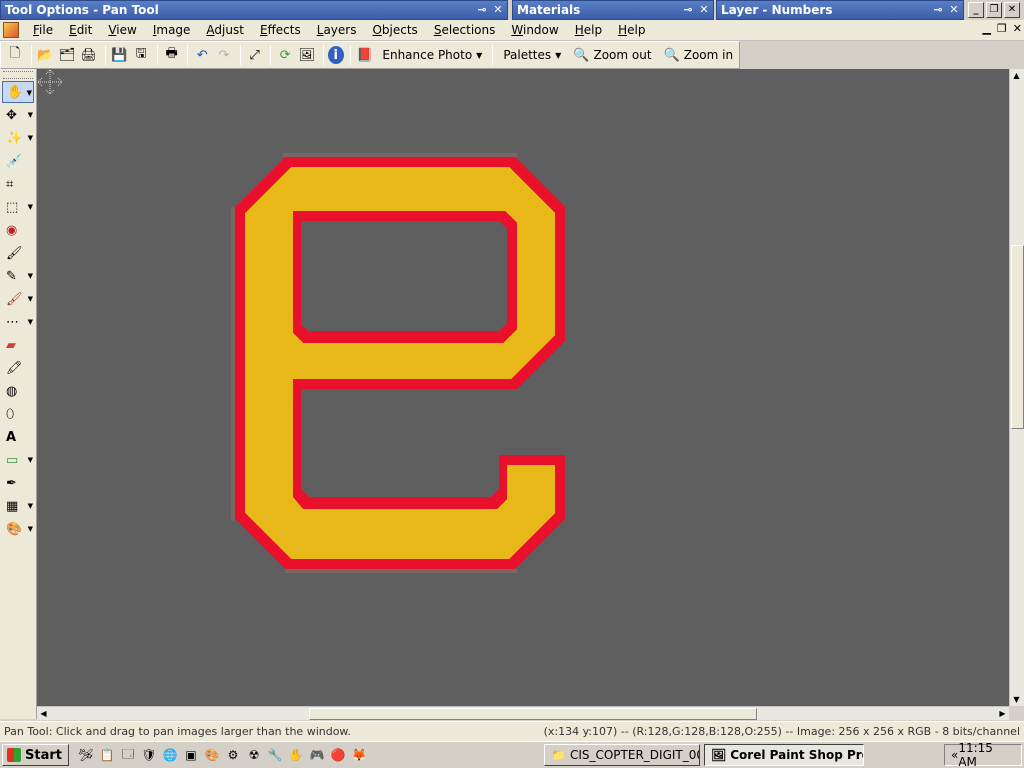 This screenshot has height=768, width=1024. What do you see at coordinates (172, 55) in the screenshot?
I see `print-icon: 🖶` at bounding box center [172, 55].